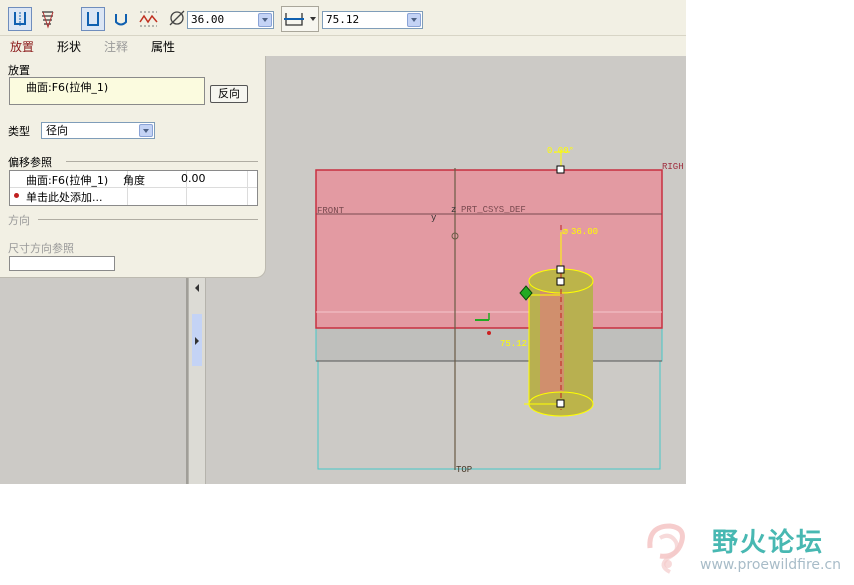  I want to click on drag-handle-angle, so click(560, 169).